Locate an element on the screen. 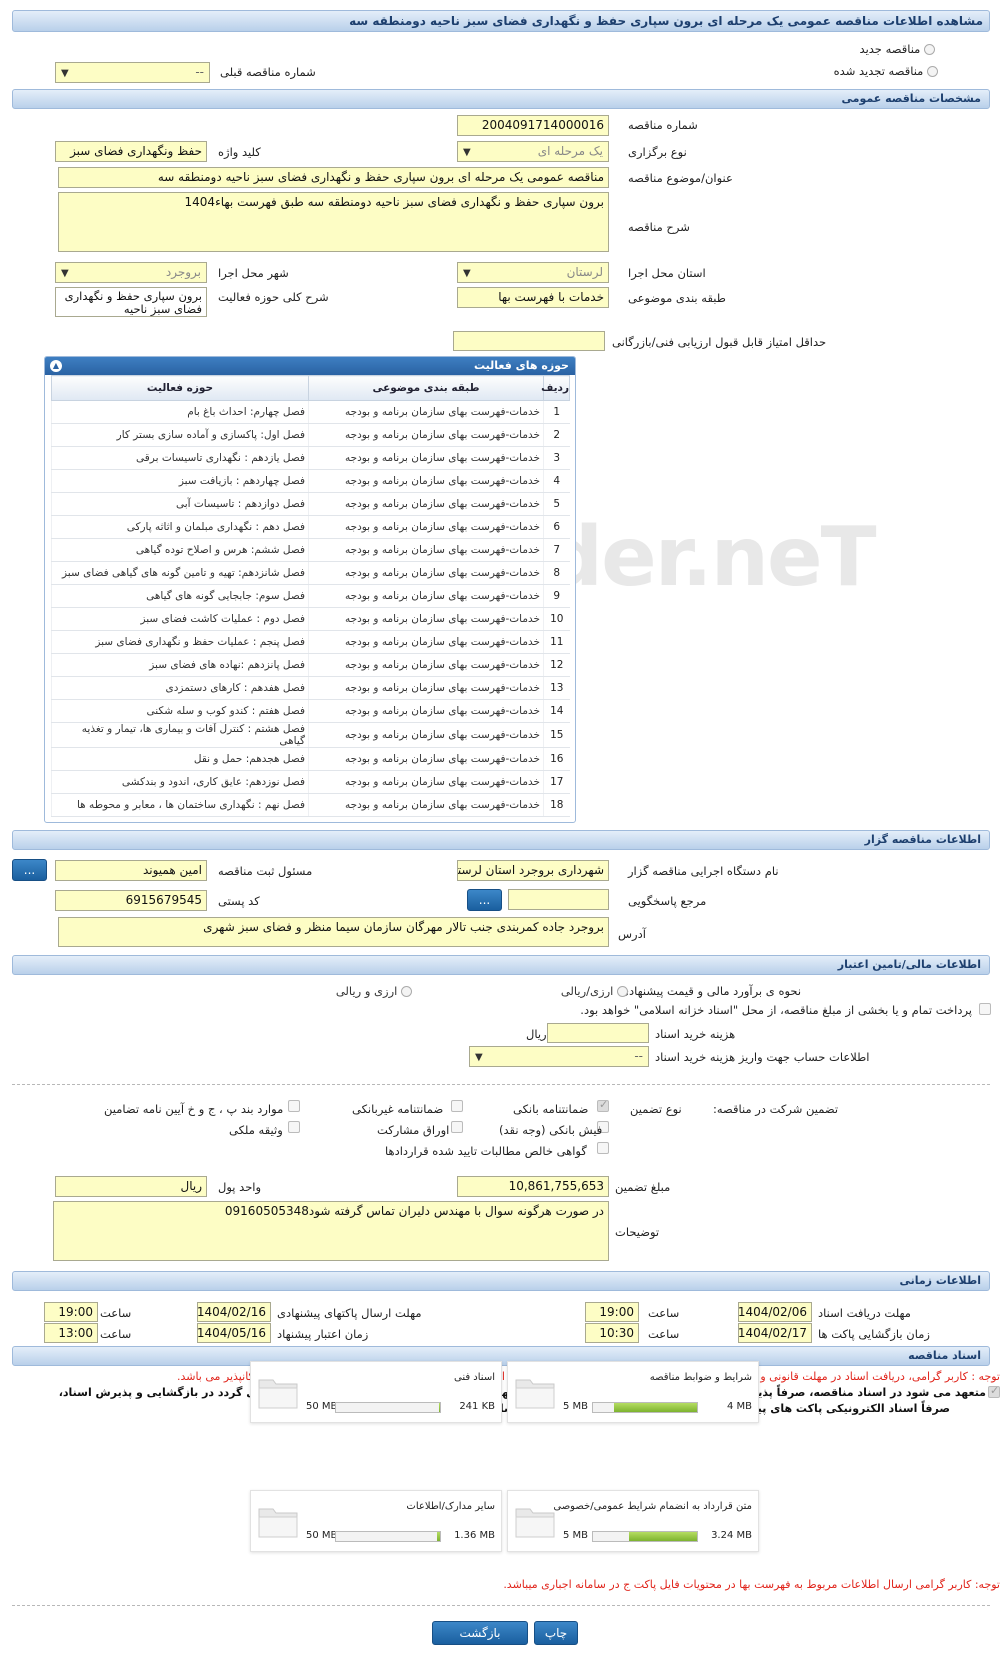  radio-new is located at coordinates (929, 49).